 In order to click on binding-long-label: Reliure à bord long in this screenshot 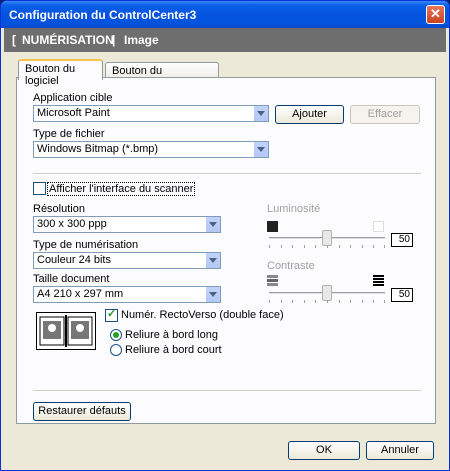, I will do `click(171, 335)`.